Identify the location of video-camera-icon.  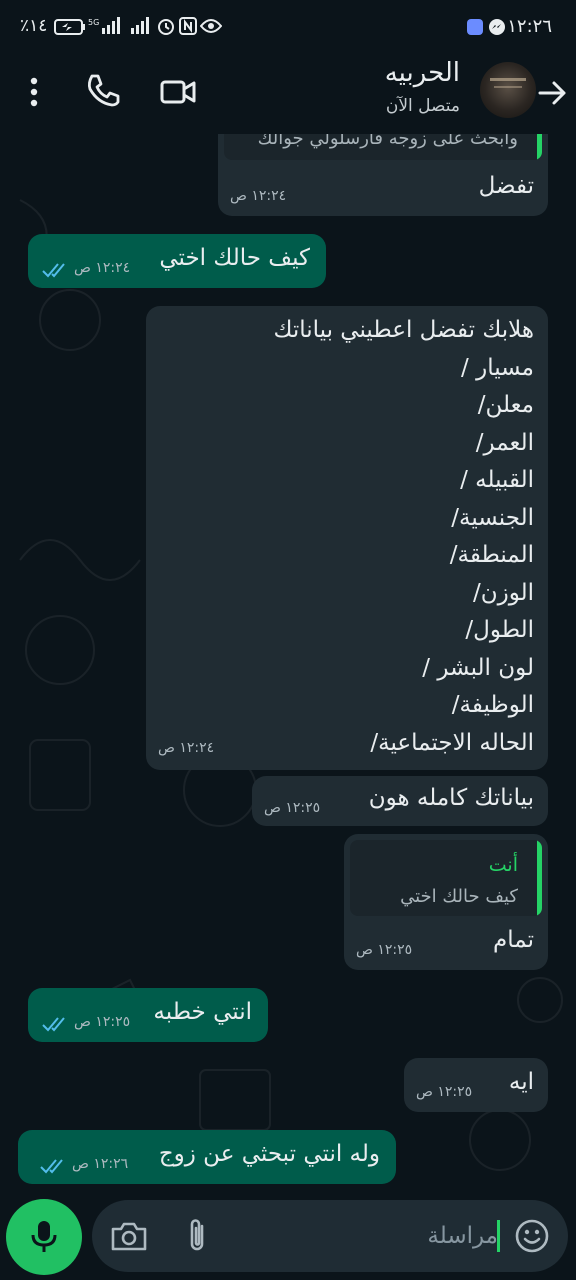
(178, 92).